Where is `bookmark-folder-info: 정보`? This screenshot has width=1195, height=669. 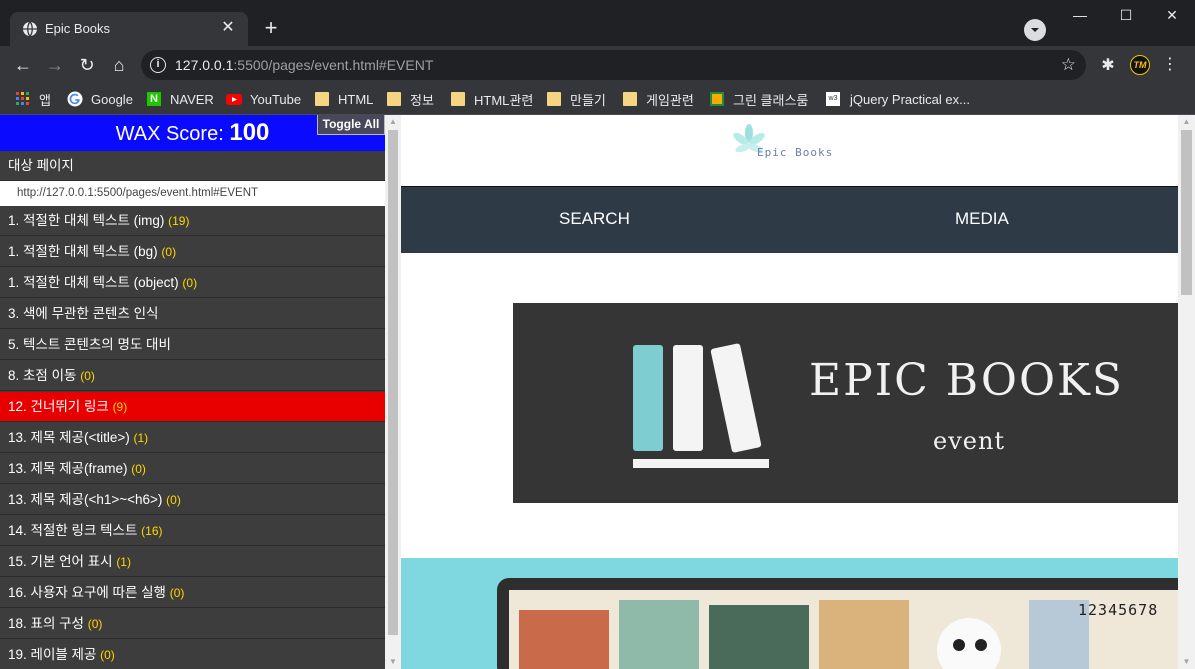 bookmark-folder-info: 정보 is located at coordinates (410, 99).